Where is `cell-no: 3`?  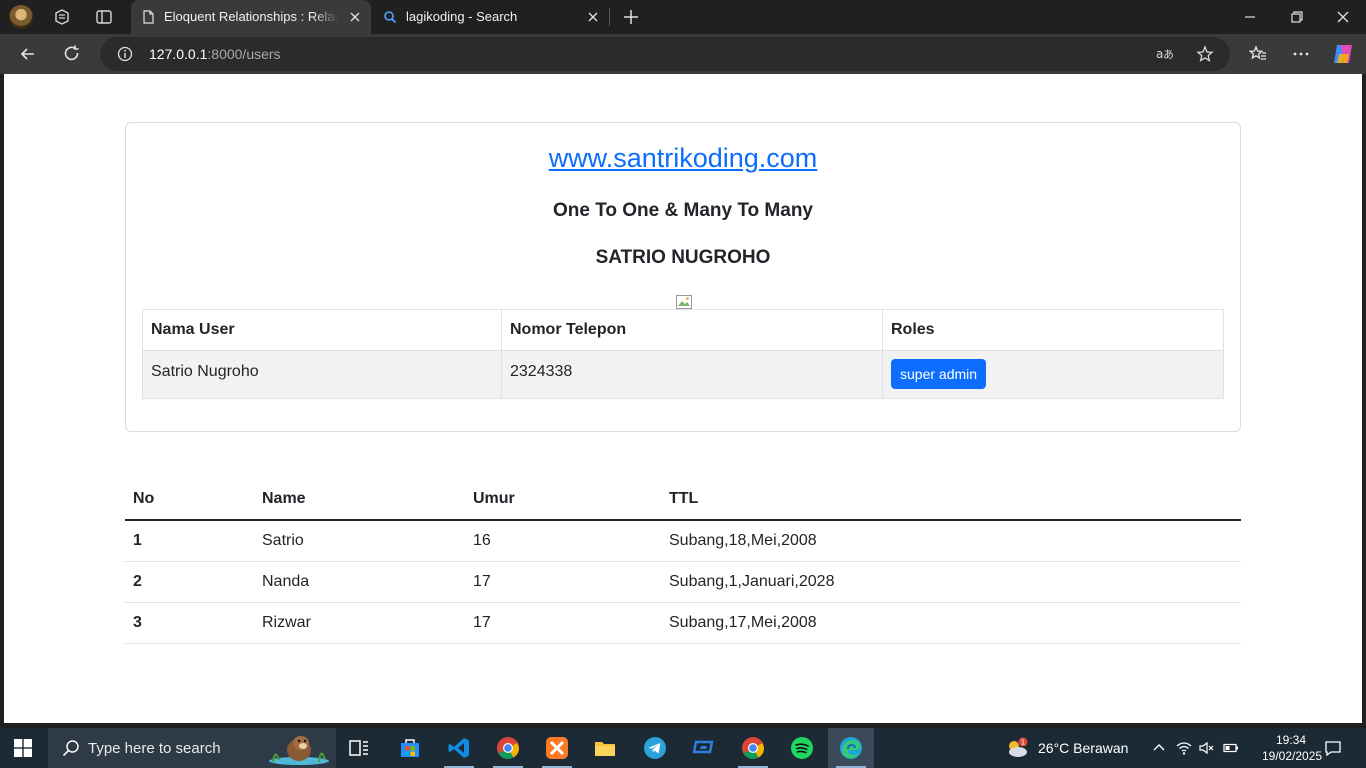 cell-no: 3 is located at coordinates (189, 623).